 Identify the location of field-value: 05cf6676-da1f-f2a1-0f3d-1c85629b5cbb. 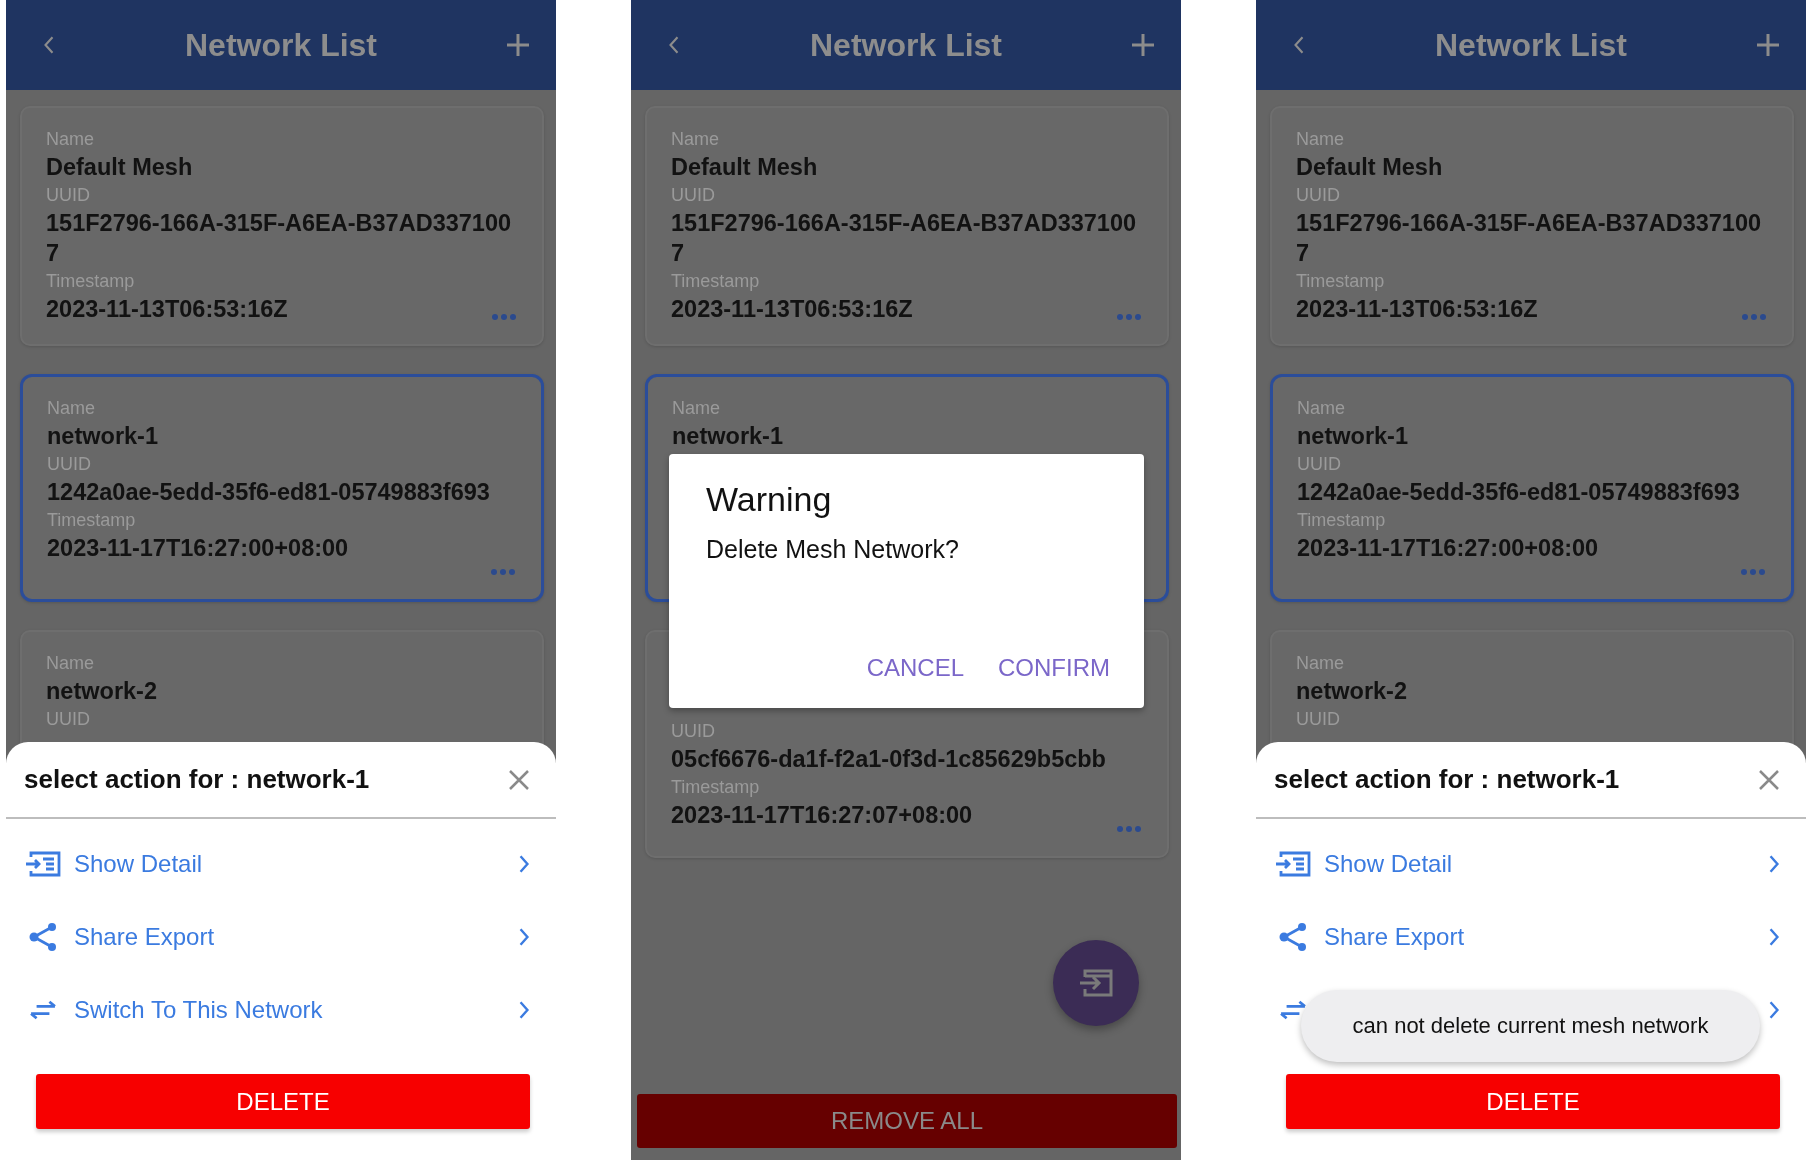
(888, 759).